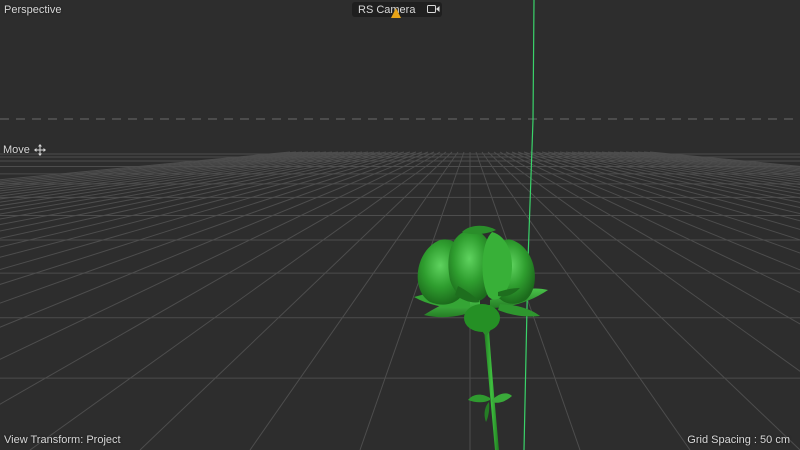  What do you see at coordinates (387, 10) in the screenshot?
I see `camera-label: RS Camera` at bounding box center [387, 10].